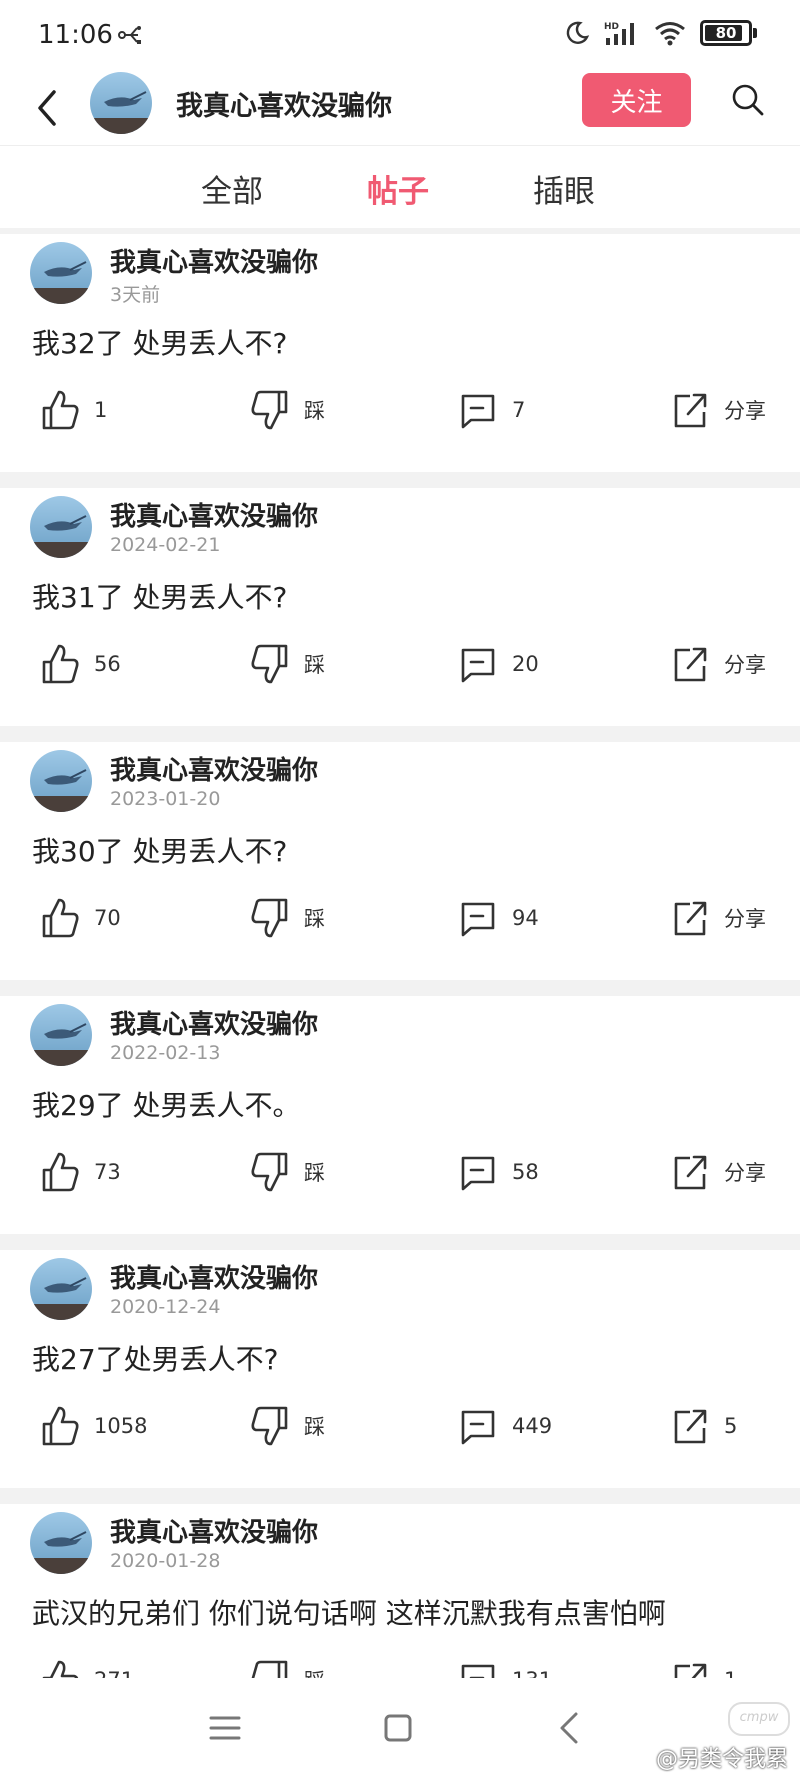 The height and width of the screenshot is (1778, 800). I want to click on back-nav-icon, so click(570, 1728).